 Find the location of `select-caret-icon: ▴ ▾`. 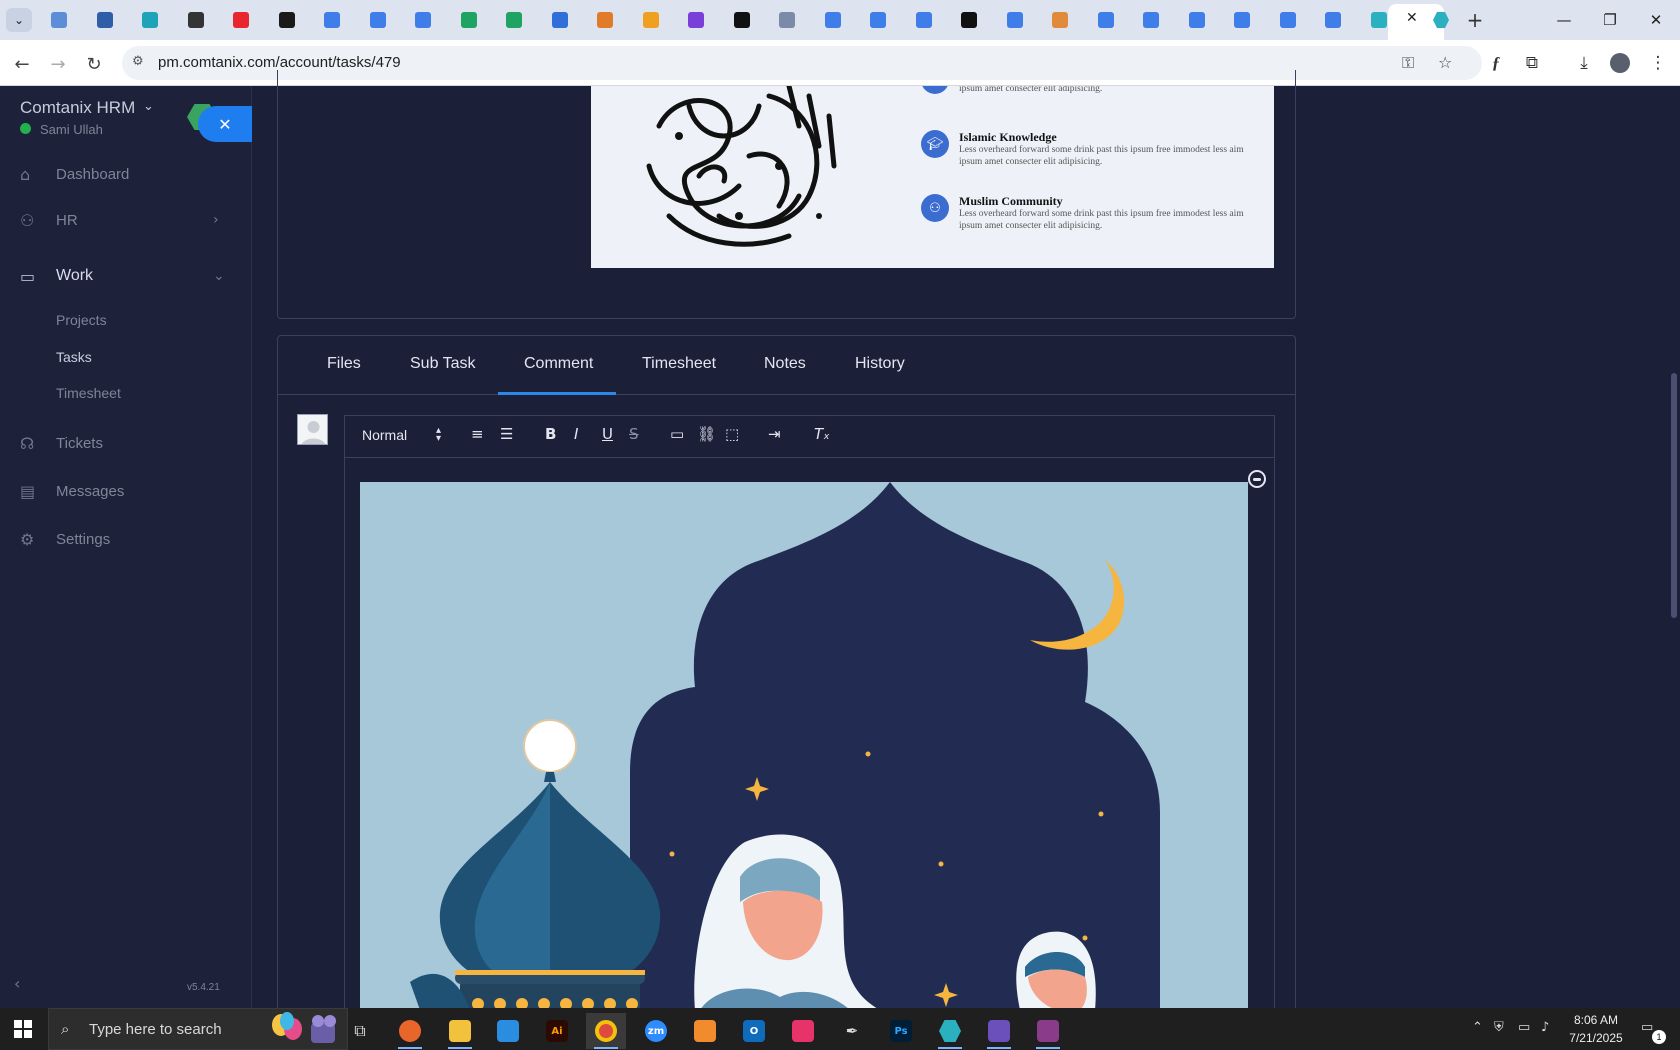

select-caret-icon: ▴ ▾ is located at coordinates (438, 435).